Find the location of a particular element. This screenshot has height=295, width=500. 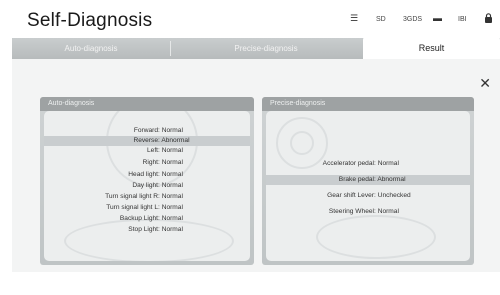

tab-auto-diagnosis: Auto-diagnosis is located at coordinates (91, 48).